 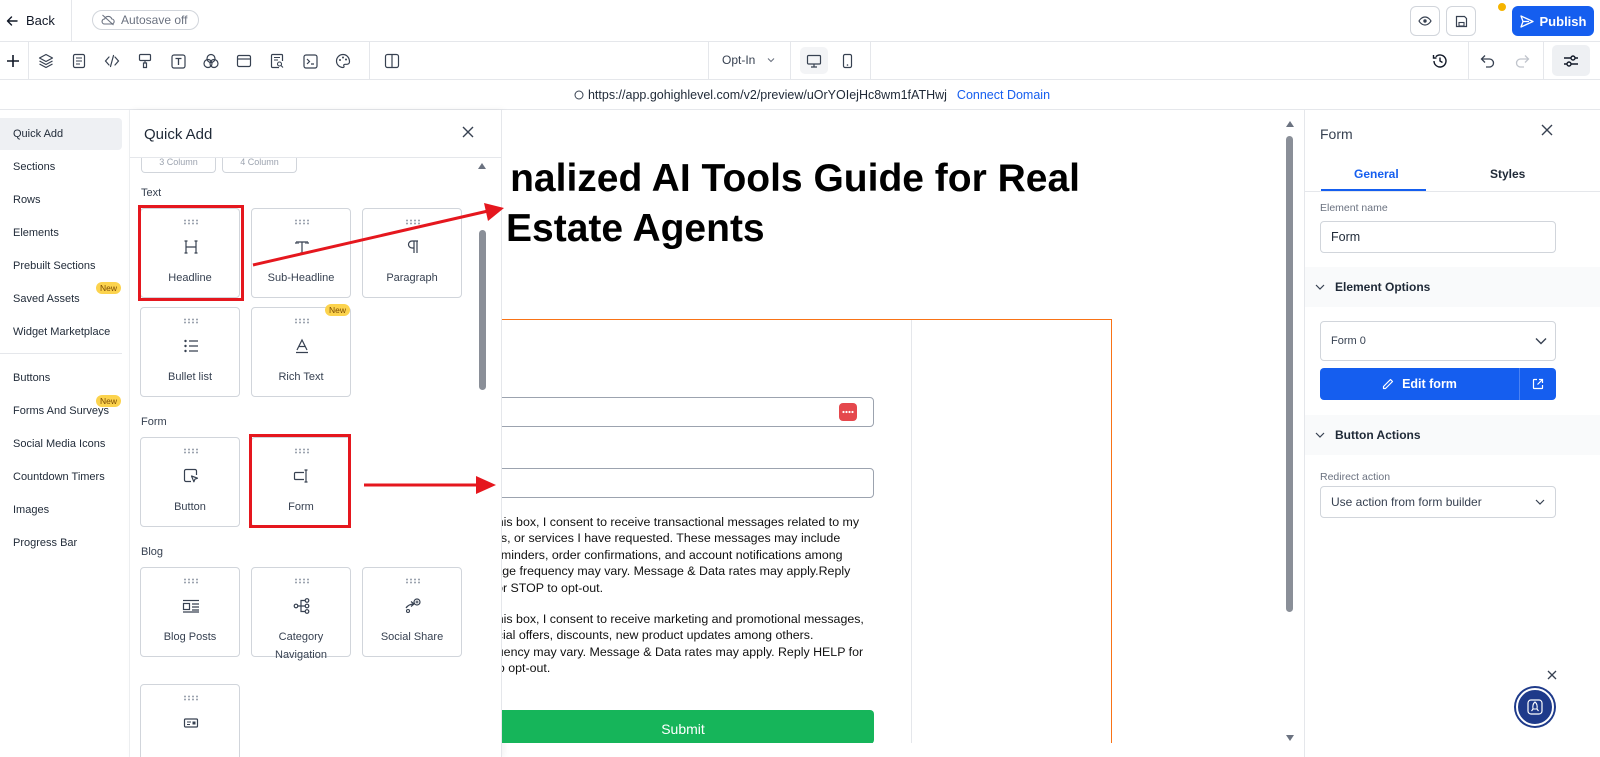 What do you see at coordinates (412, 253) in the screenshot?
I see `paragraph-card: Paragraph` at bounding box center [412, 253].